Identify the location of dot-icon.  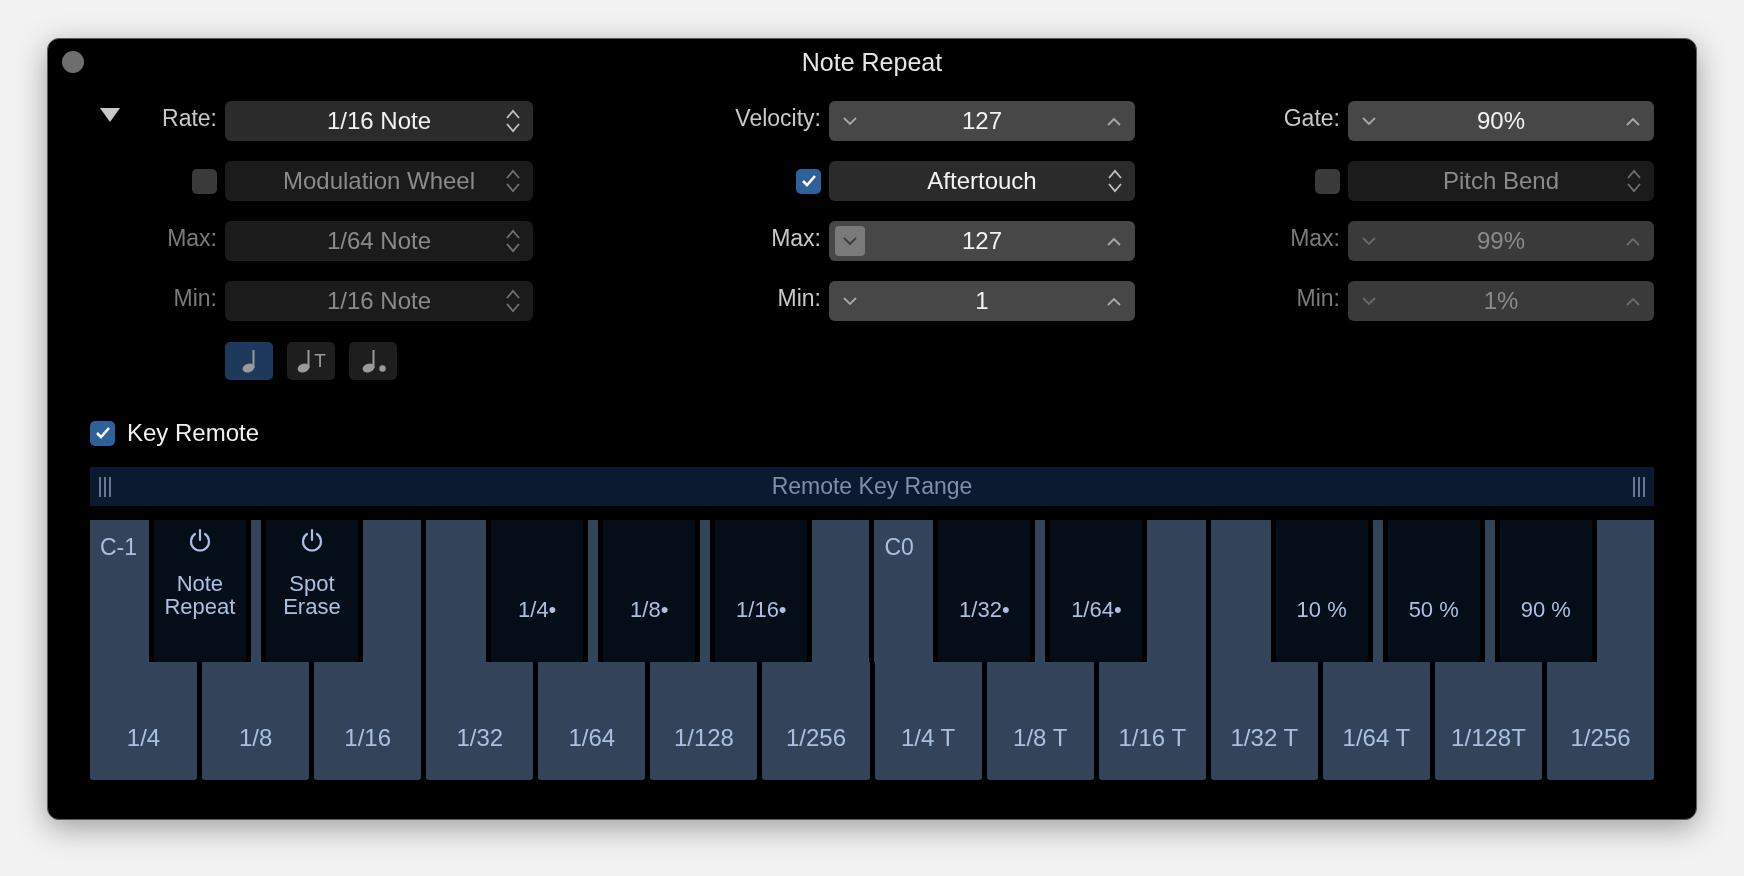
(382, 368).